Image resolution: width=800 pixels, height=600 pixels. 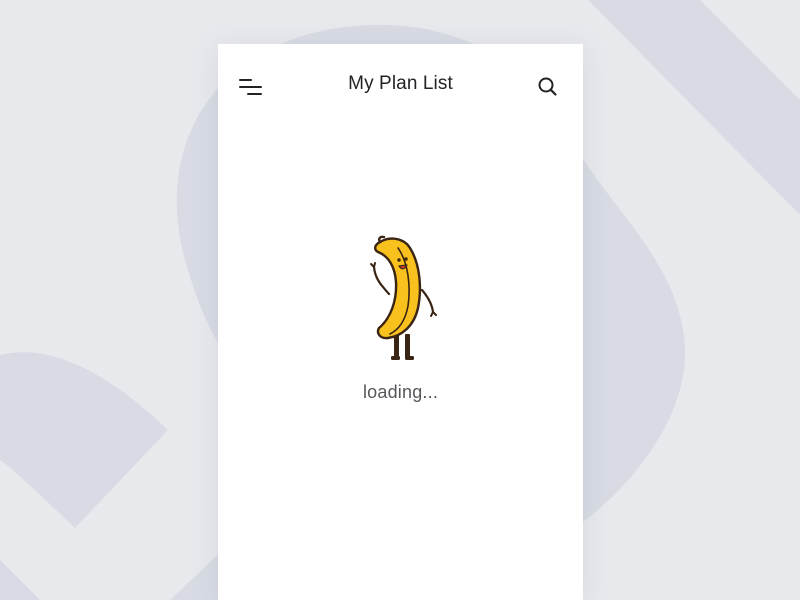 I want to click on search-icon, so click(x=547, y=86).